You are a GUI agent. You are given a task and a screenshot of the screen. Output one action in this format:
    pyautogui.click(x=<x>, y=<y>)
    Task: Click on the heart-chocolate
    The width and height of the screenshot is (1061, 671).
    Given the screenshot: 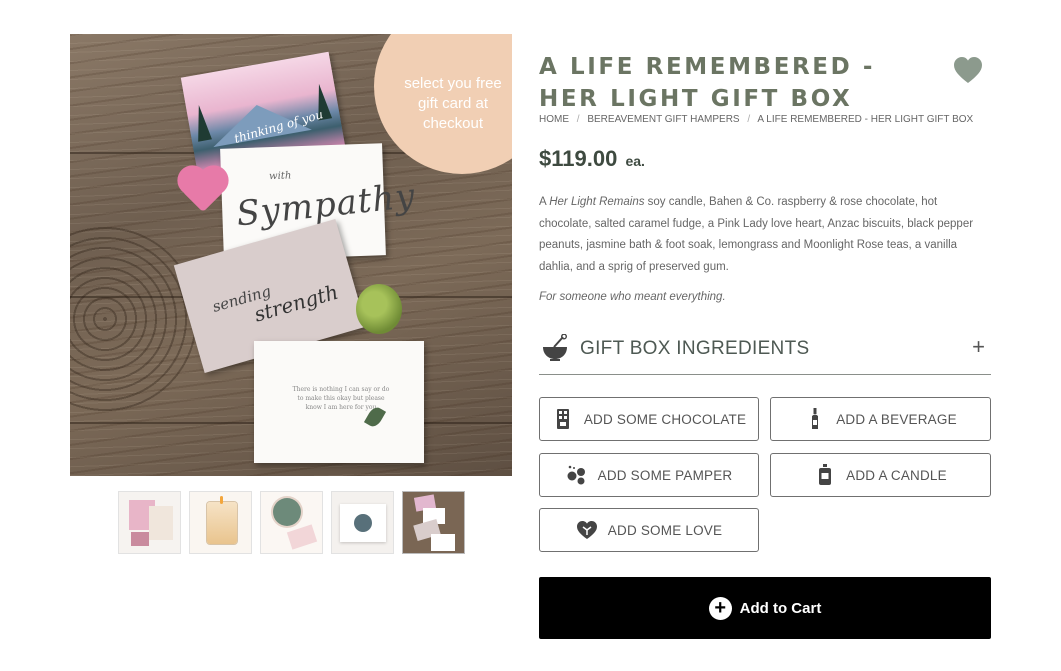 What is the action you would take?
    pyautogui.click(x=203, y=191)
    